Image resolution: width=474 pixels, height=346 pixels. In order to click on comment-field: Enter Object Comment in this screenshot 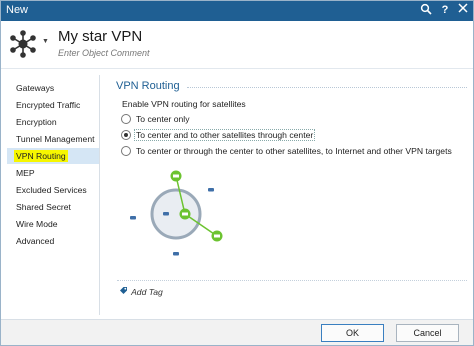, I will do `click(104, 53)`.